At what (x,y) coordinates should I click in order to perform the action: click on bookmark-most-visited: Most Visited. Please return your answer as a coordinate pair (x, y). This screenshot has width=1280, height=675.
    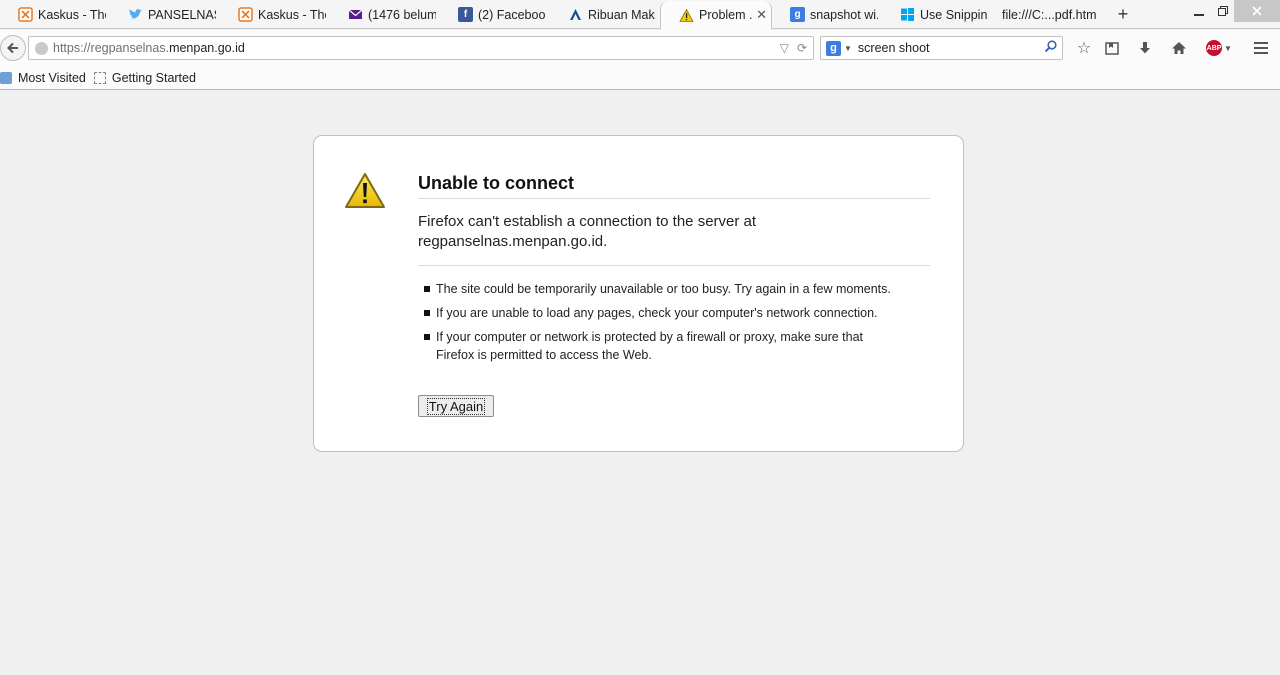
    Looking at the image, I should click on (43, 78).